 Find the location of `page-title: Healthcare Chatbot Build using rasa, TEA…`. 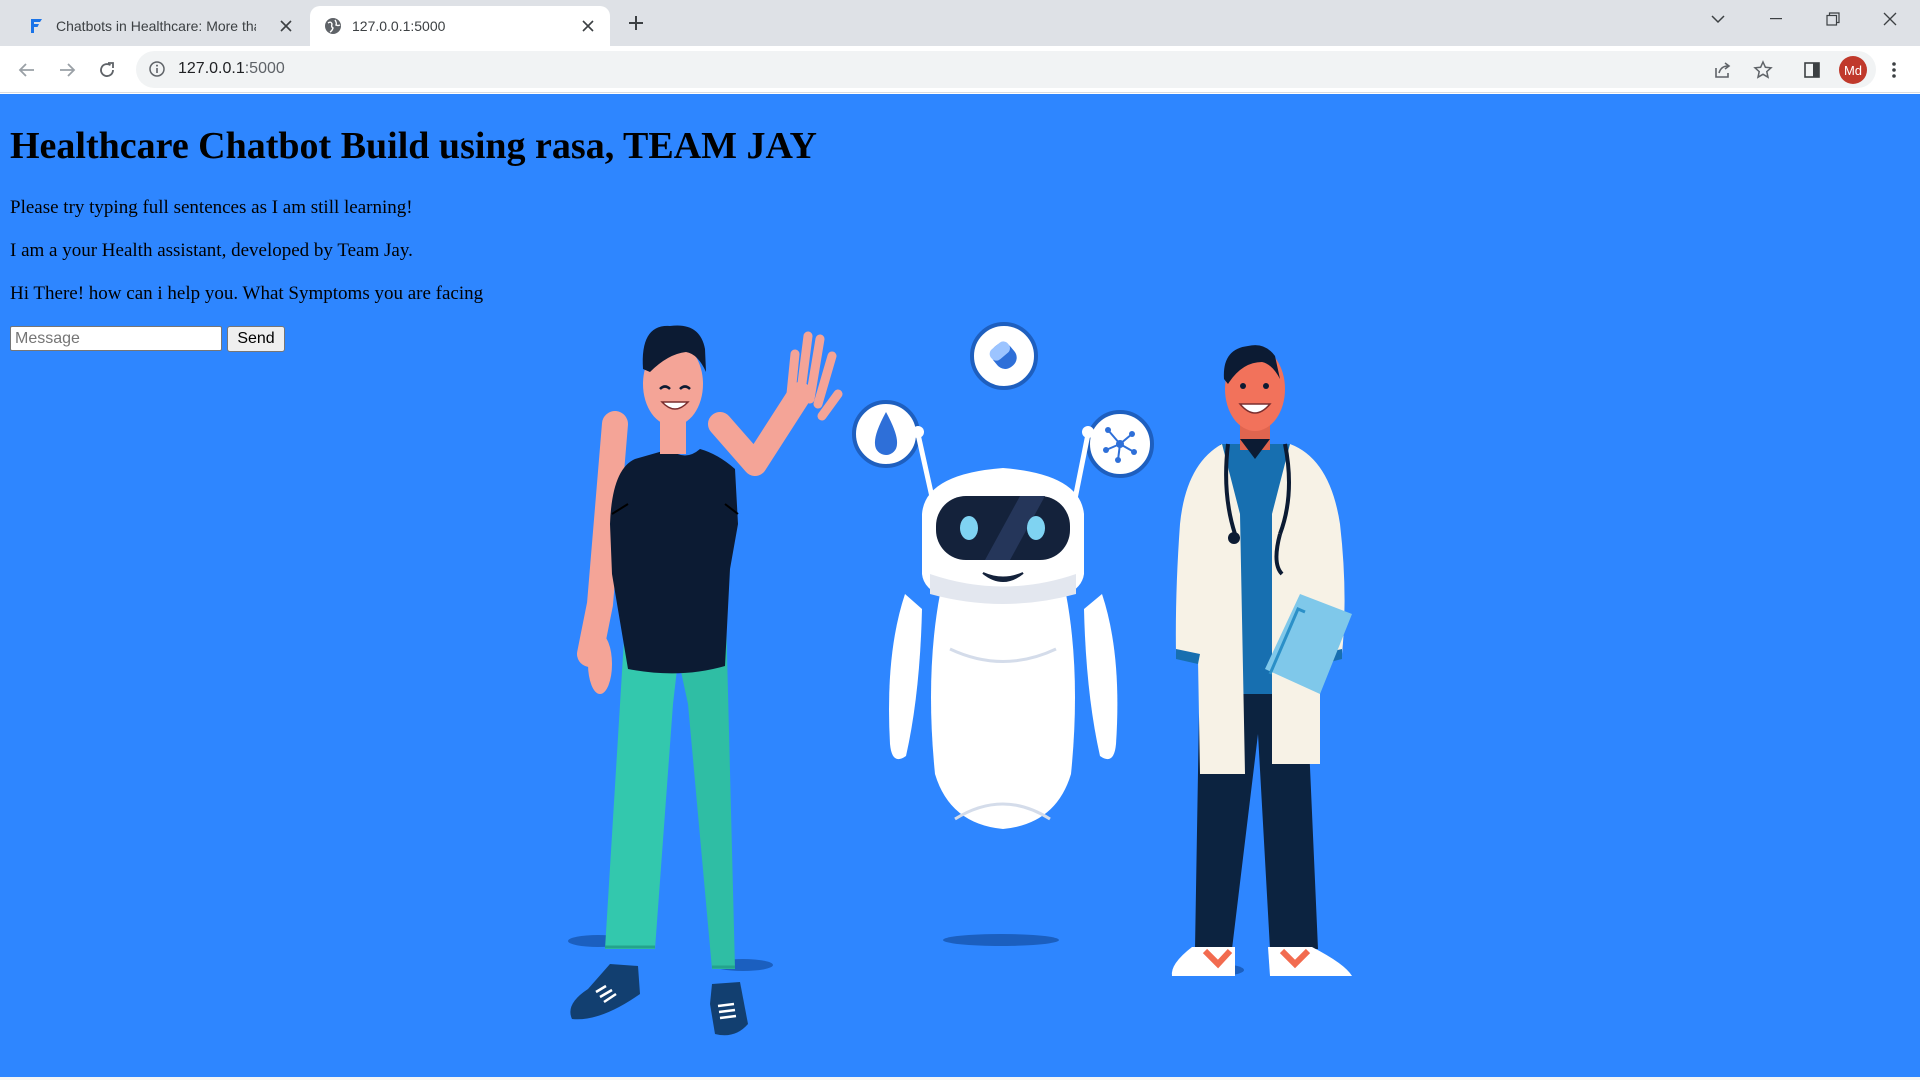

page-title: Healthcare Chatbot Build using rasa, TEA… is located at coordinates (413, 146).